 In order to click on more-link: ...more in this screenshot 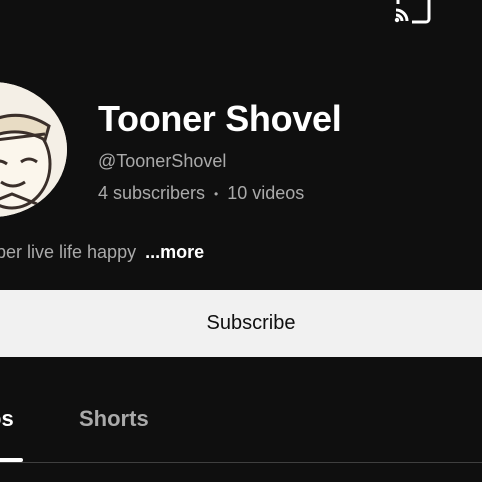, I will do `click(174, 252)`.